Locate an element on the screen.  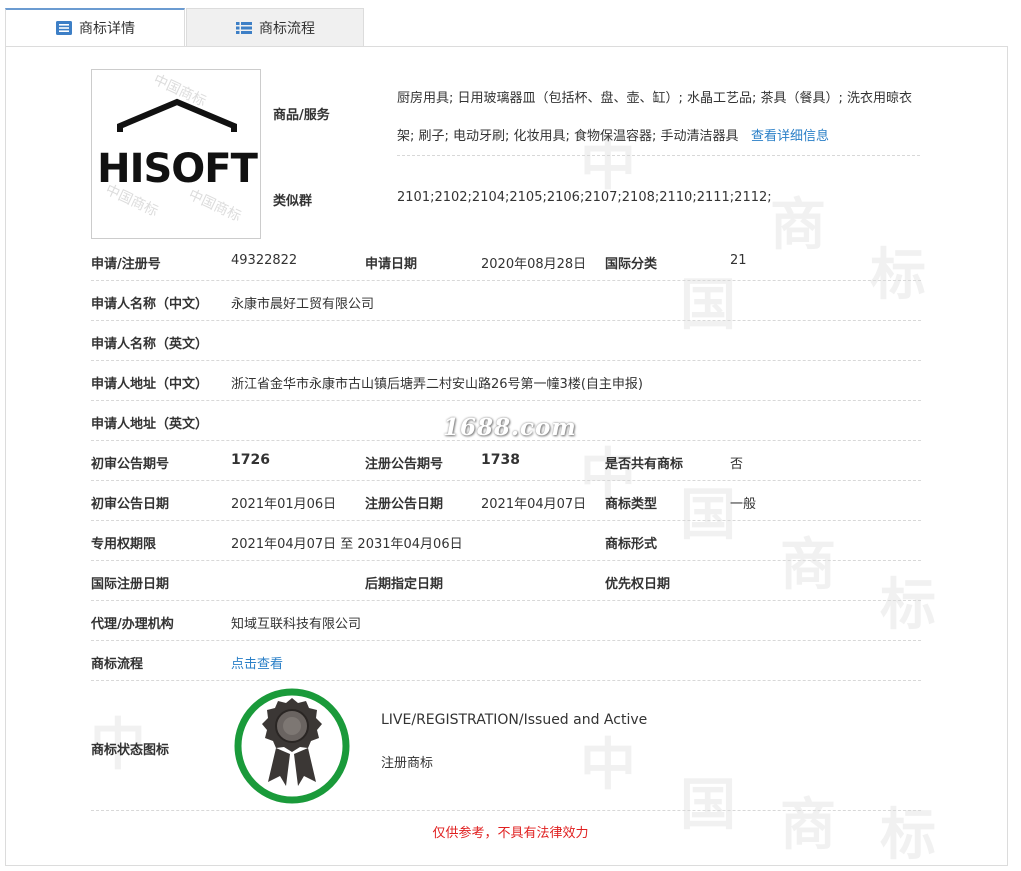
status-icon-label: 商标状态图标 is located at coordinates (130, 750).